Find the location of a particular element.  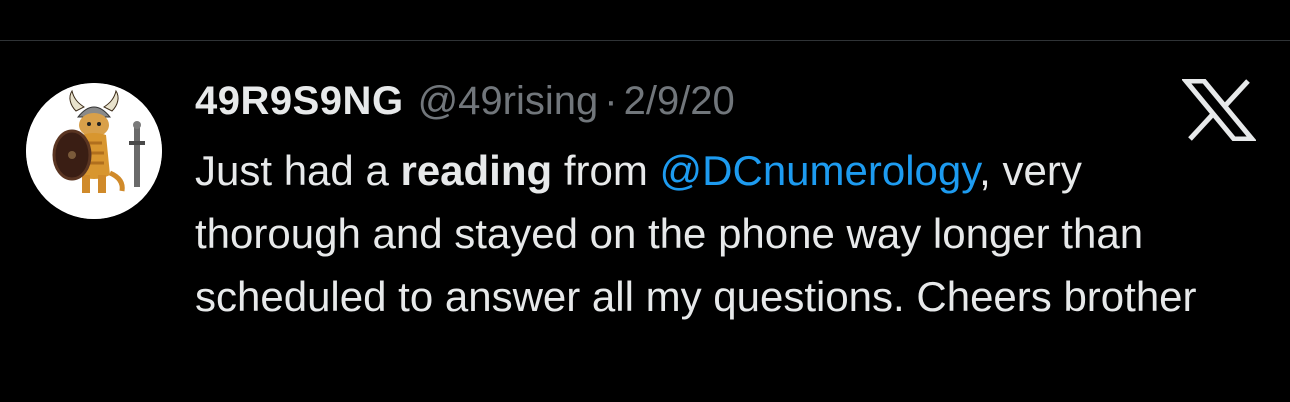

tweet-date: 2/9/20 is located at coordinates (679, 101).